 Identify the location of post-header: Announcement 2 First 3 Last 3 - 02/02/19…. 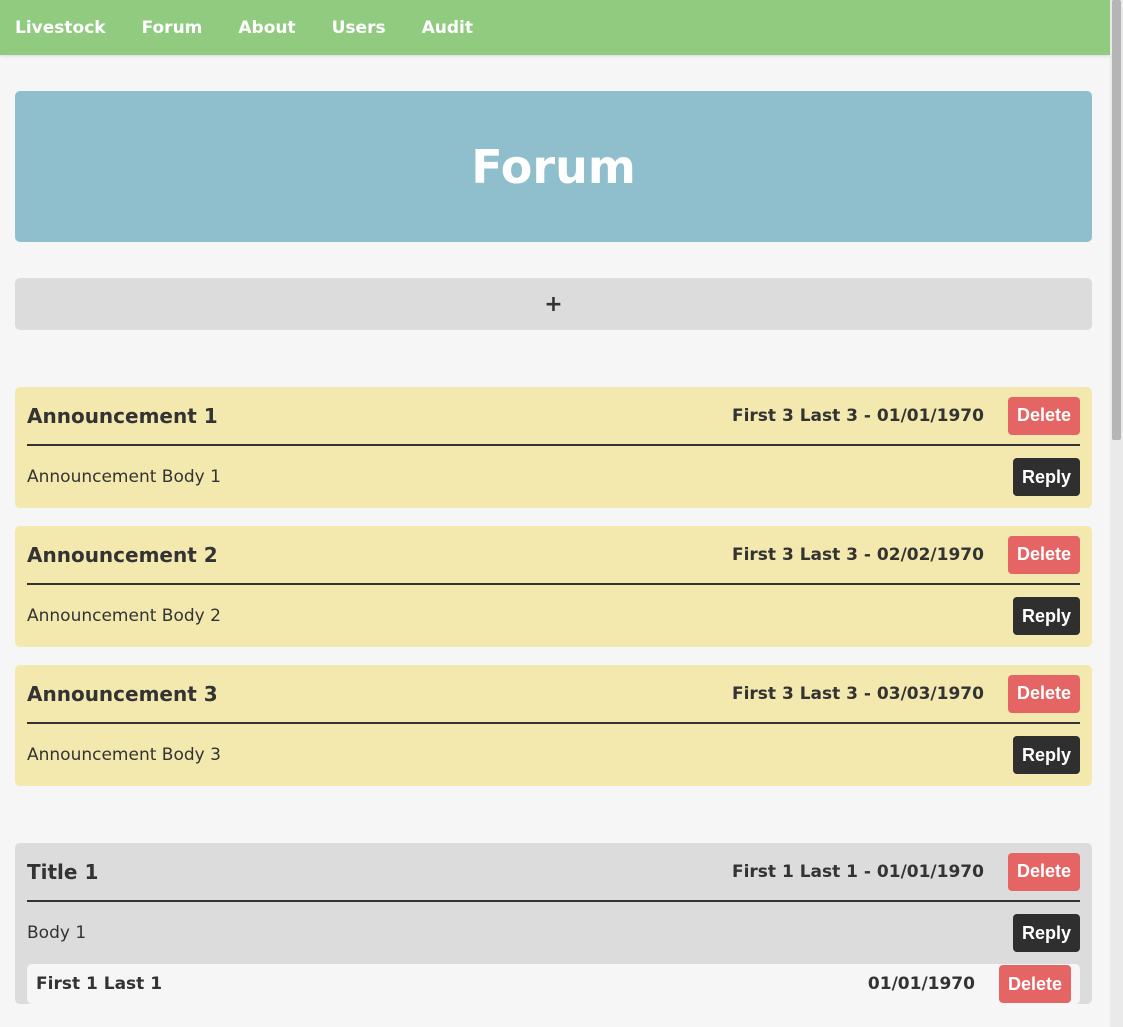
(553, 555).